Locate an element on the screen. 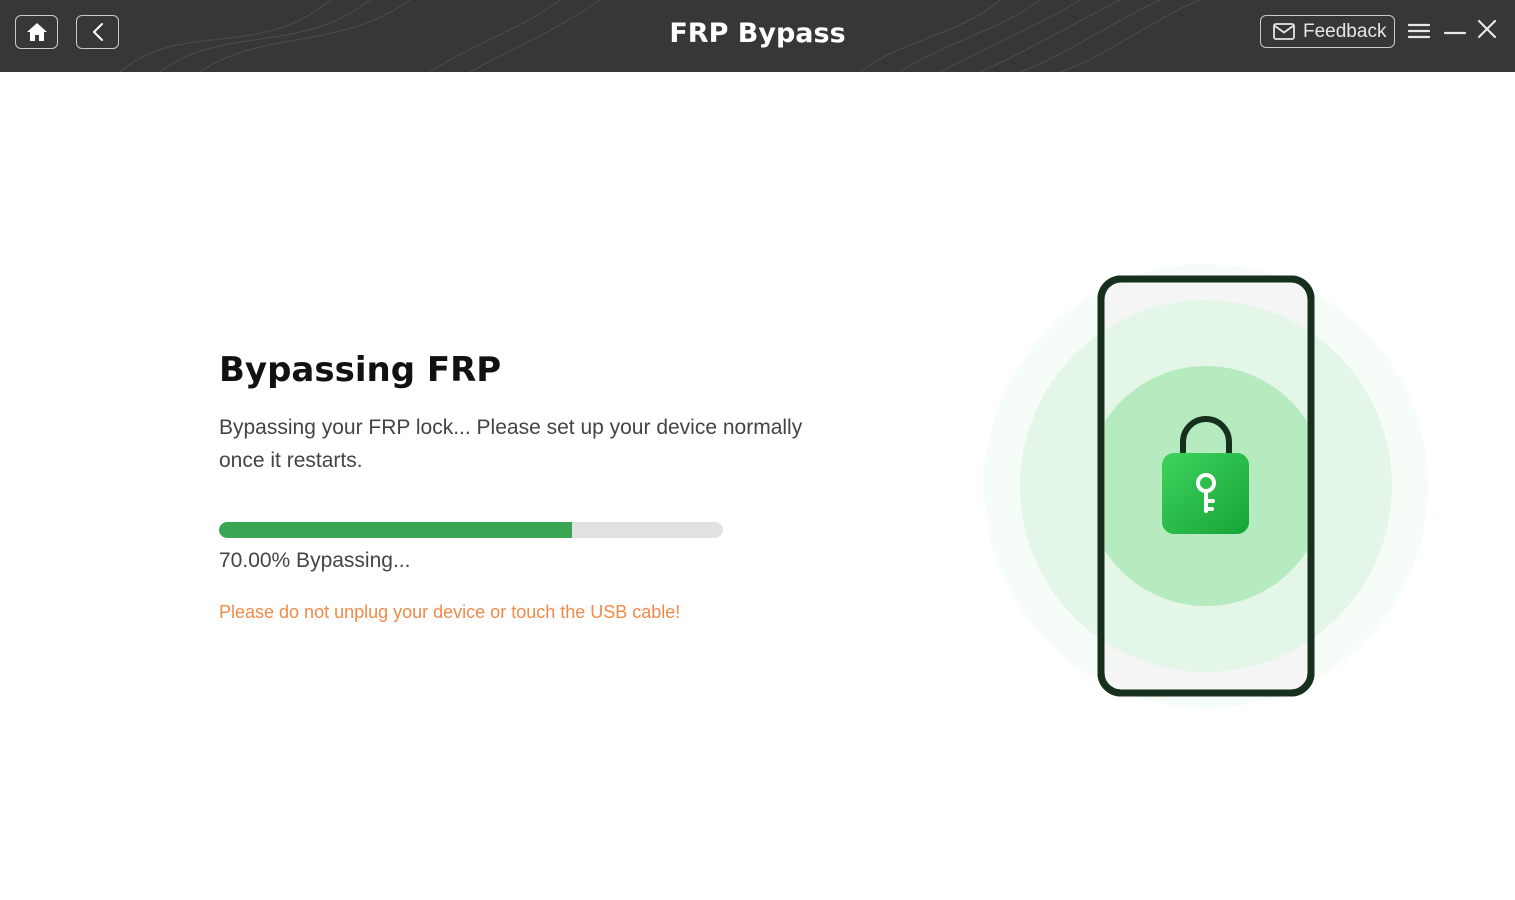 Image resolution: width=1515 pixels, height=900 pixels. menu-button is located at coordinates (1419, 31).